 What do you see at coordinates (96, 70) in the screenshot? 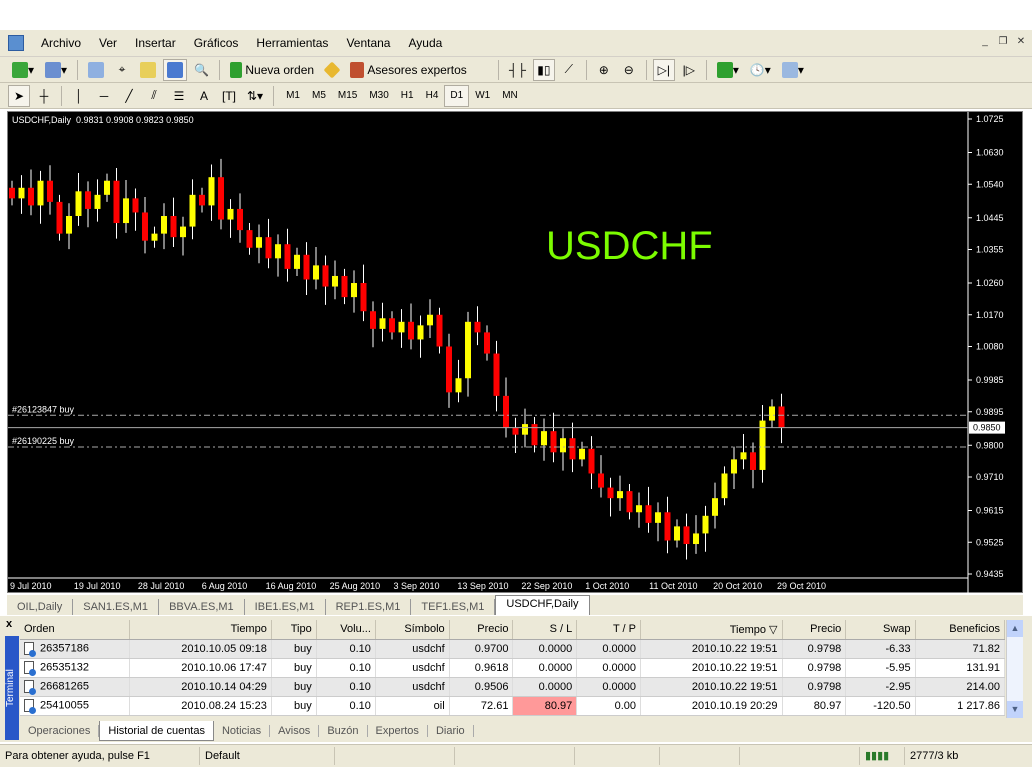
I see `market-watch-button` at bounding box center [96, 70].